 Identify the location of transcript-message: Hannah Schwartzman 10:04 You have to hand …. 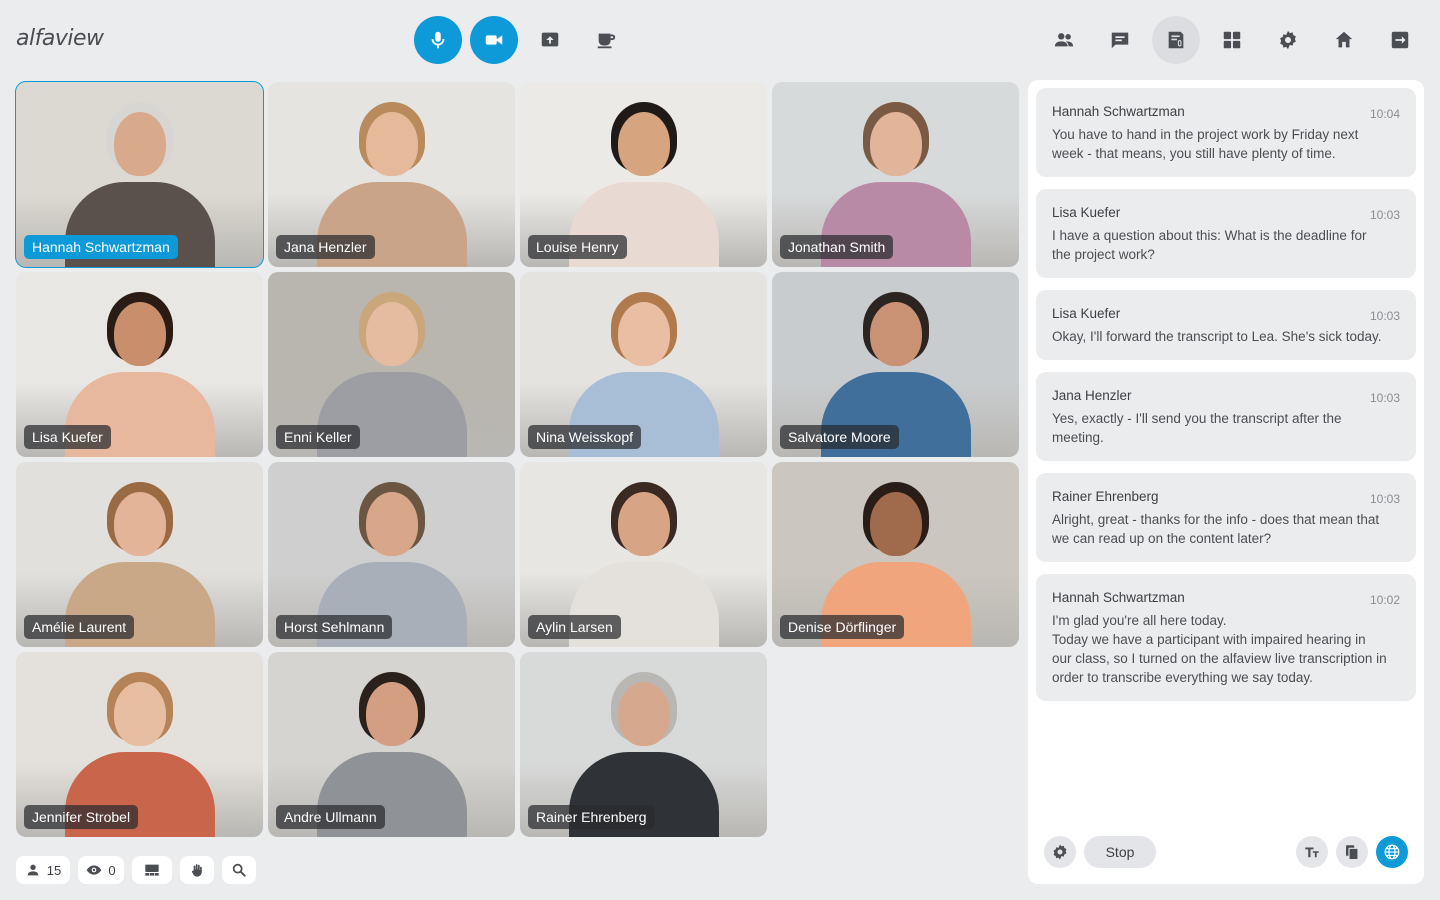
(1226, 132).